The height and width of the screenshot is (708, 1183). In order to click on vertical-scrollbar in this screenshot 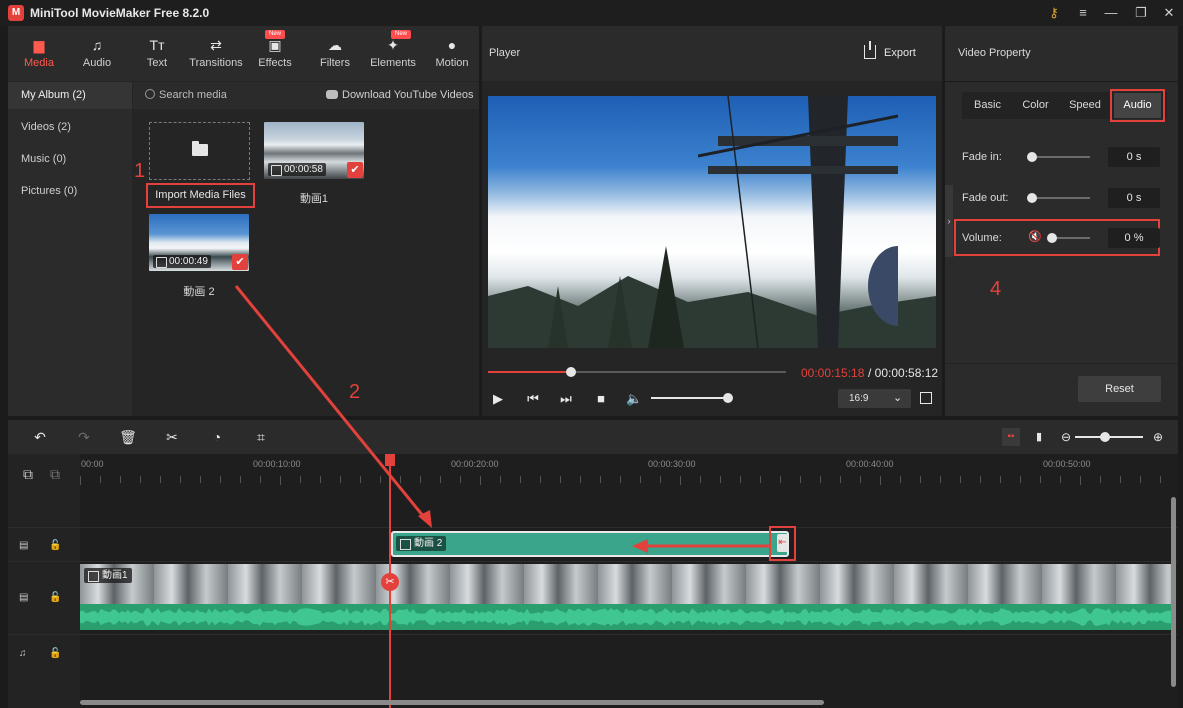, I will do `click(1173, 592)`.